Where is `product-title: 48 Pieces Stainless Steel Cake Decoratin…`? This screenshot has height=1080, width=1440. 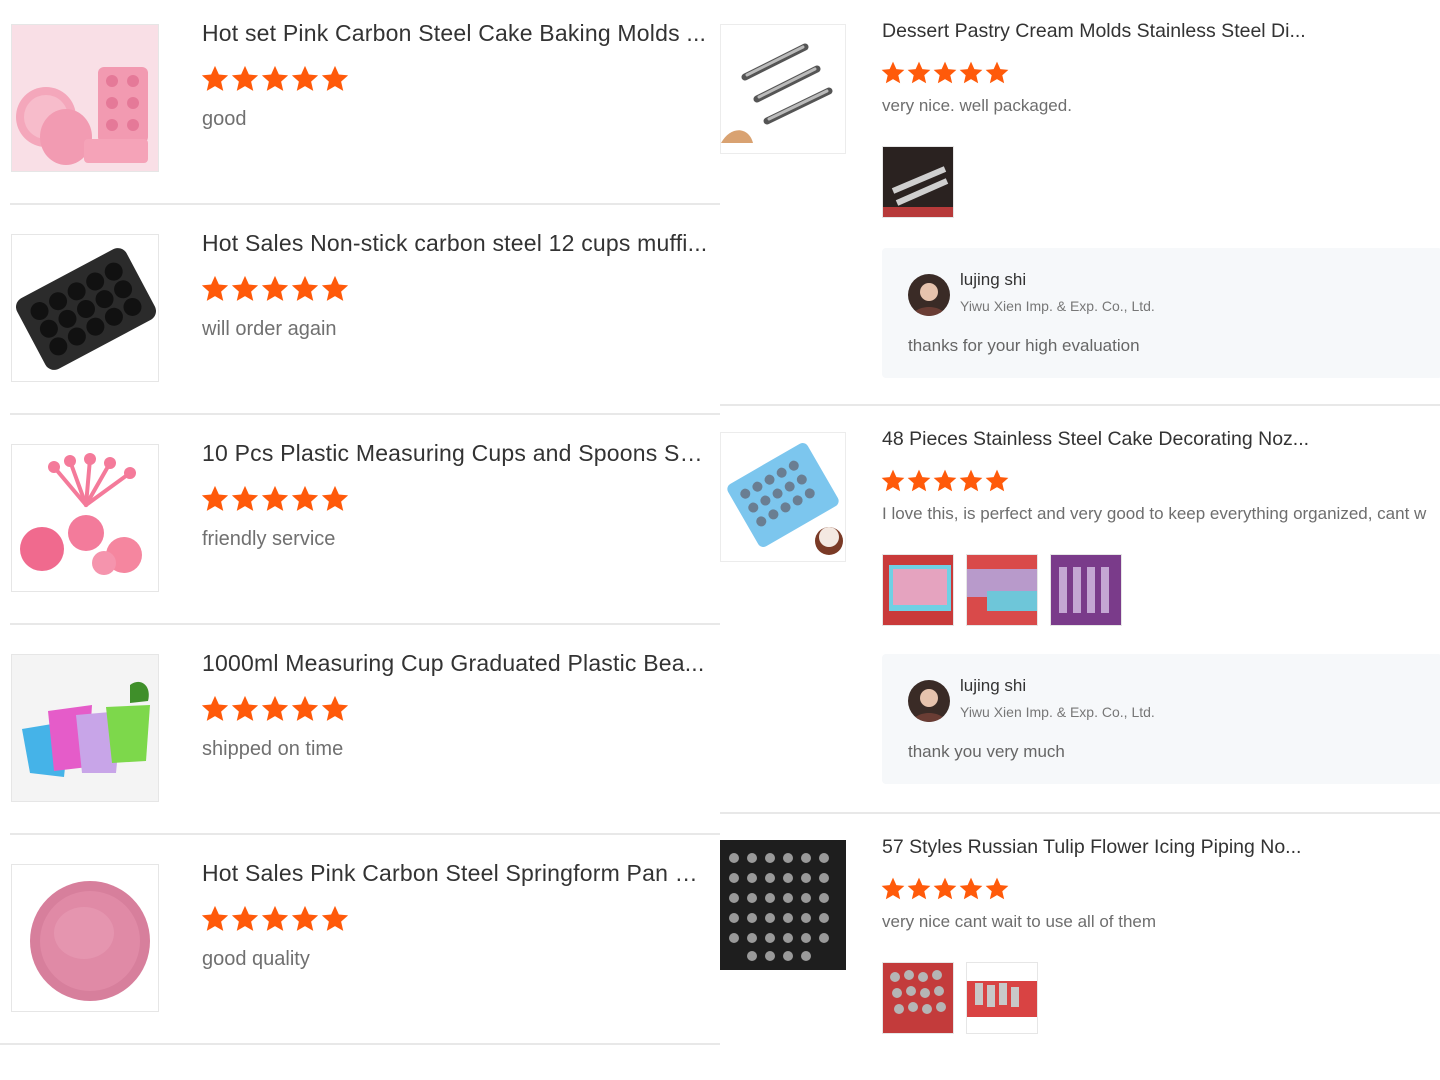 product-title: 48 Pieces Stainless Steel Cake Decoratin… is located at coordinates (1102, 439).